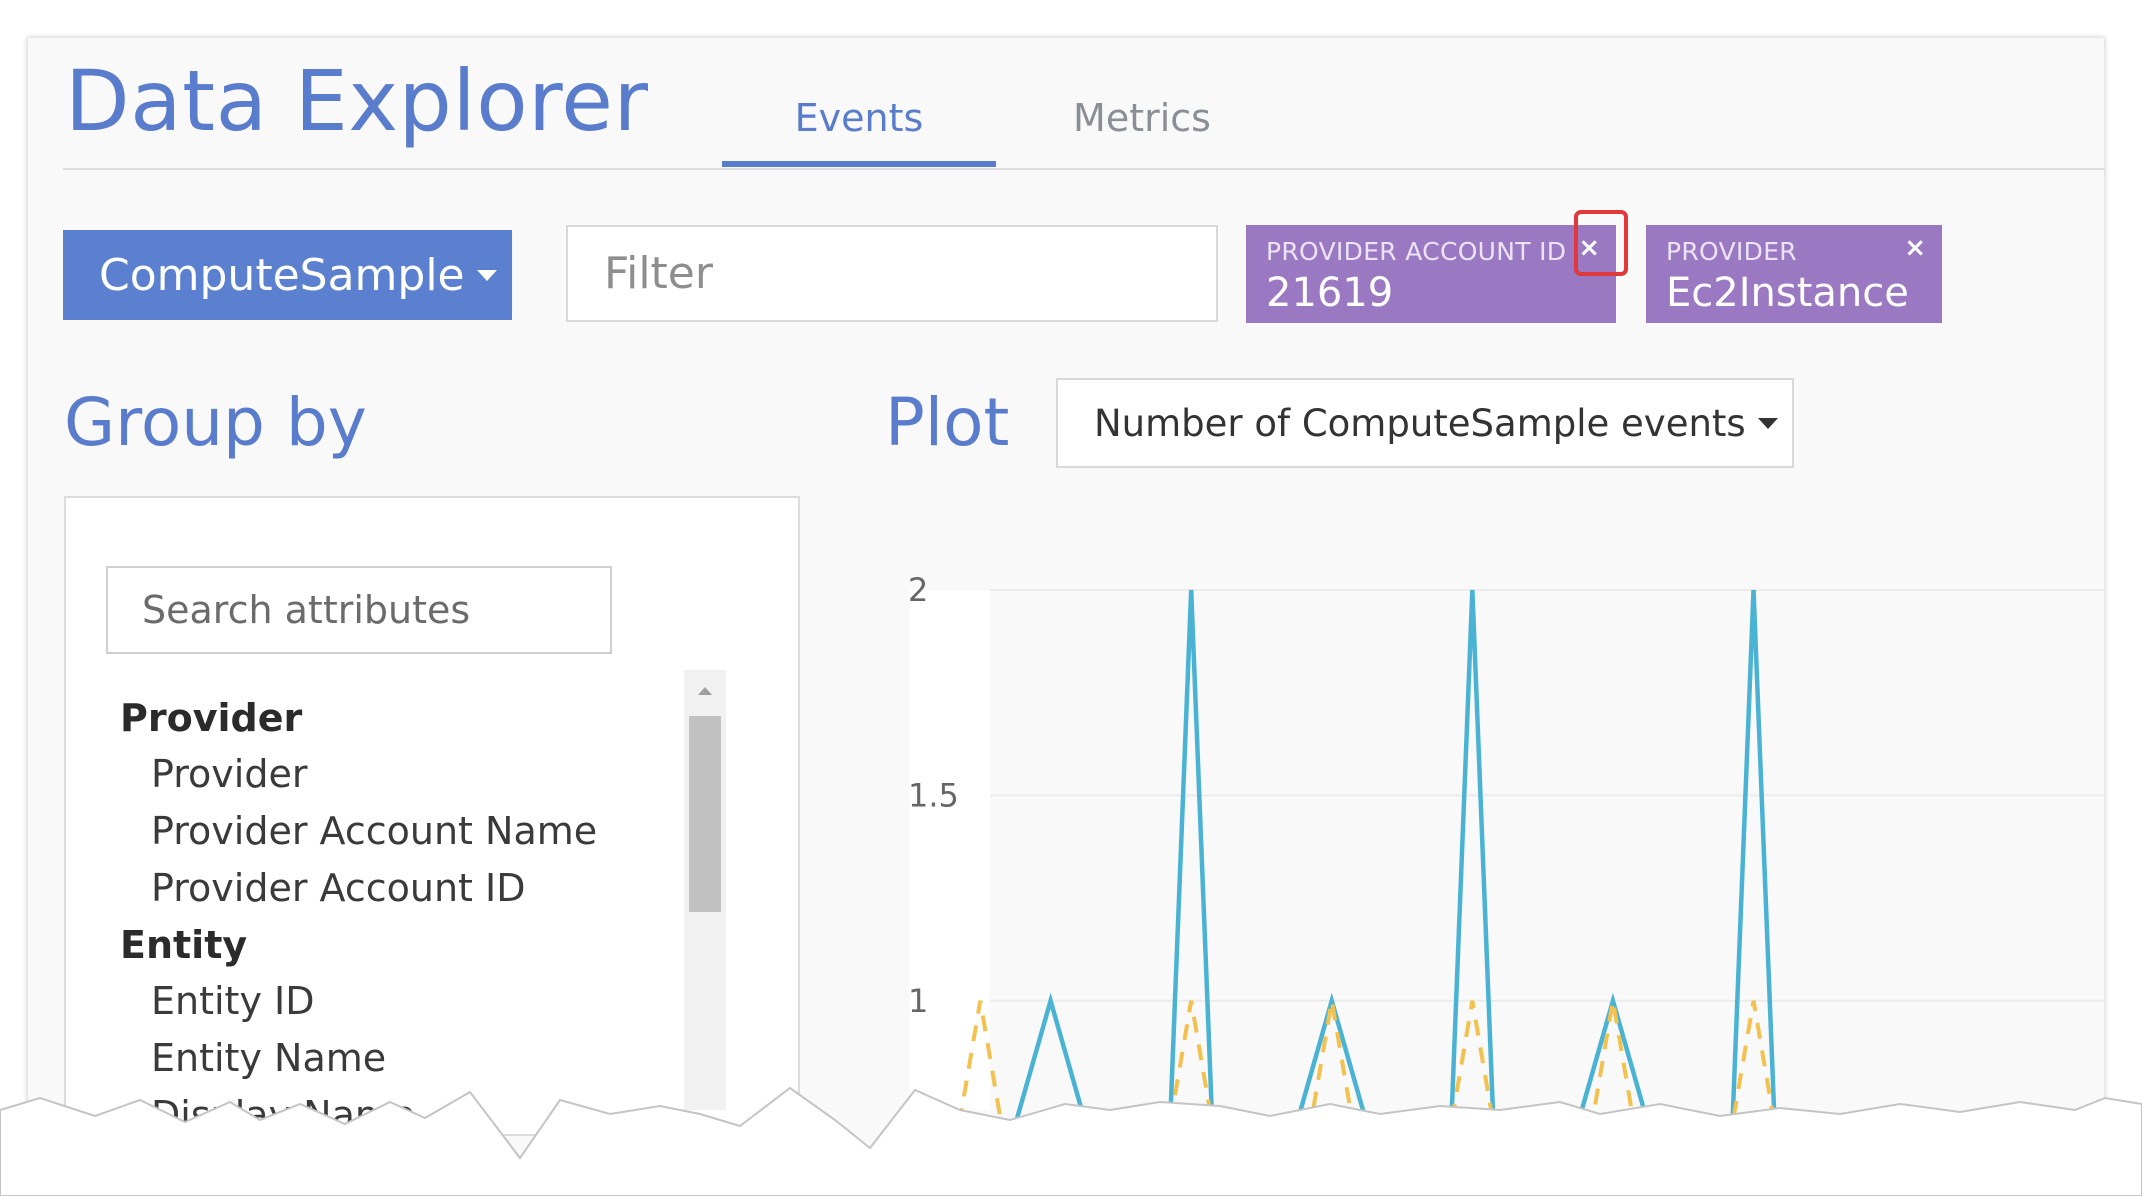 Image resolution: width=2142 pixels, height=1196 pixels. What do you see at coordinates (933, 795) in the screenshot?
I see `chart-y-tick-label: 1.5` at bounding box center [933, 795].